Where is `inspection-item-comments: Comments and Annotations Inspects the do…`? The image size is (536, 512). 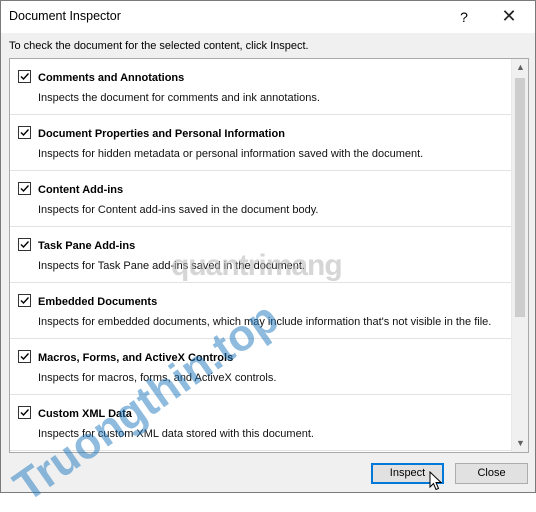 inspection-item-comments: Comments and Annotations Inspects the do… is located at coordinates (260, 87).